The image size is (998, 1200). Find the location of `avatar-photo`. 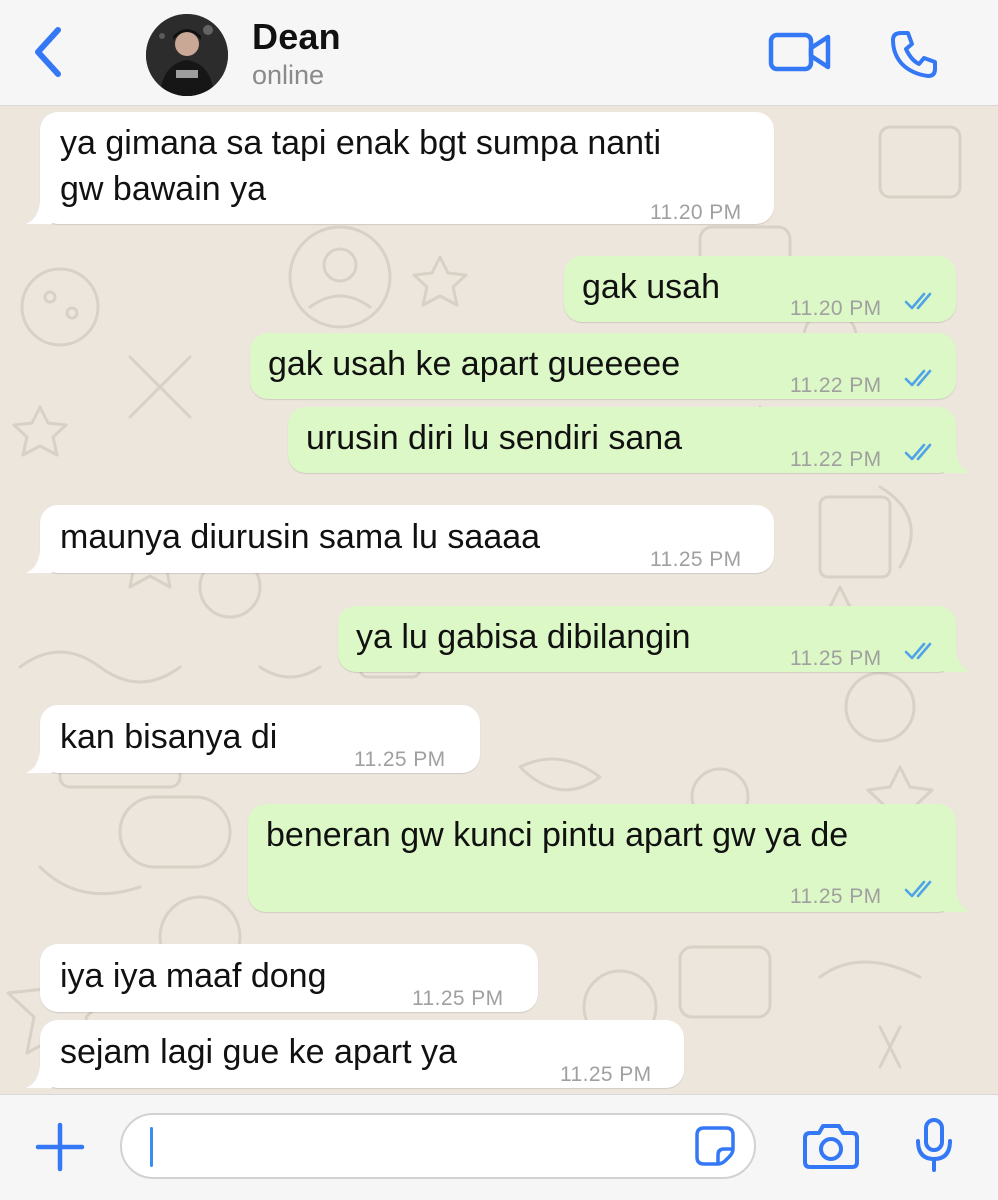

avatar-photo is located at coordinates (187, 55).